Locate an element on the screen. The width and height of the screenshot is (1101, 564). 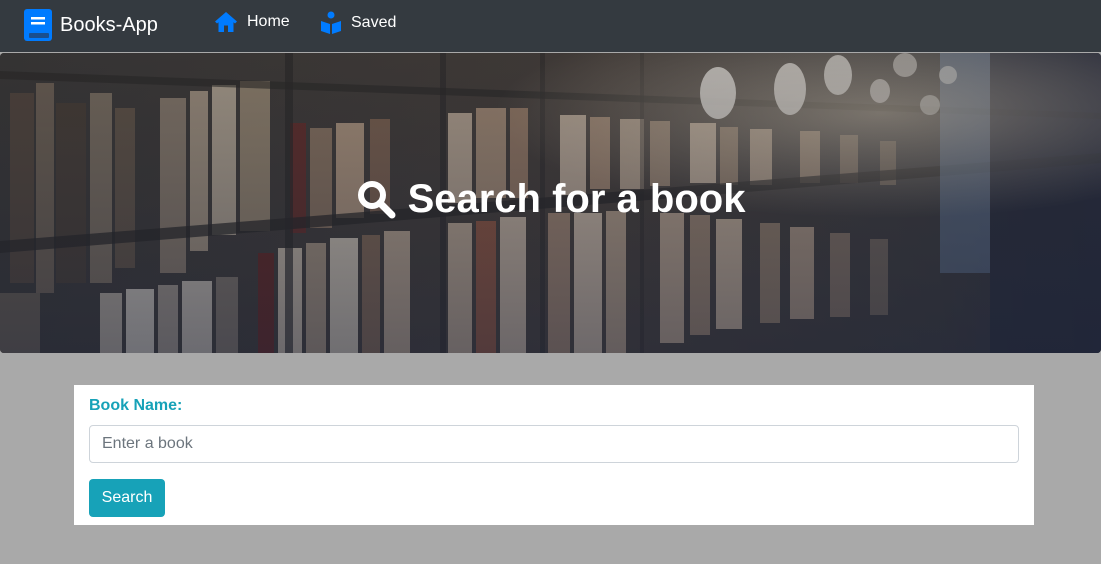
brand-link: Books-App is located at coordinates (91, 25).